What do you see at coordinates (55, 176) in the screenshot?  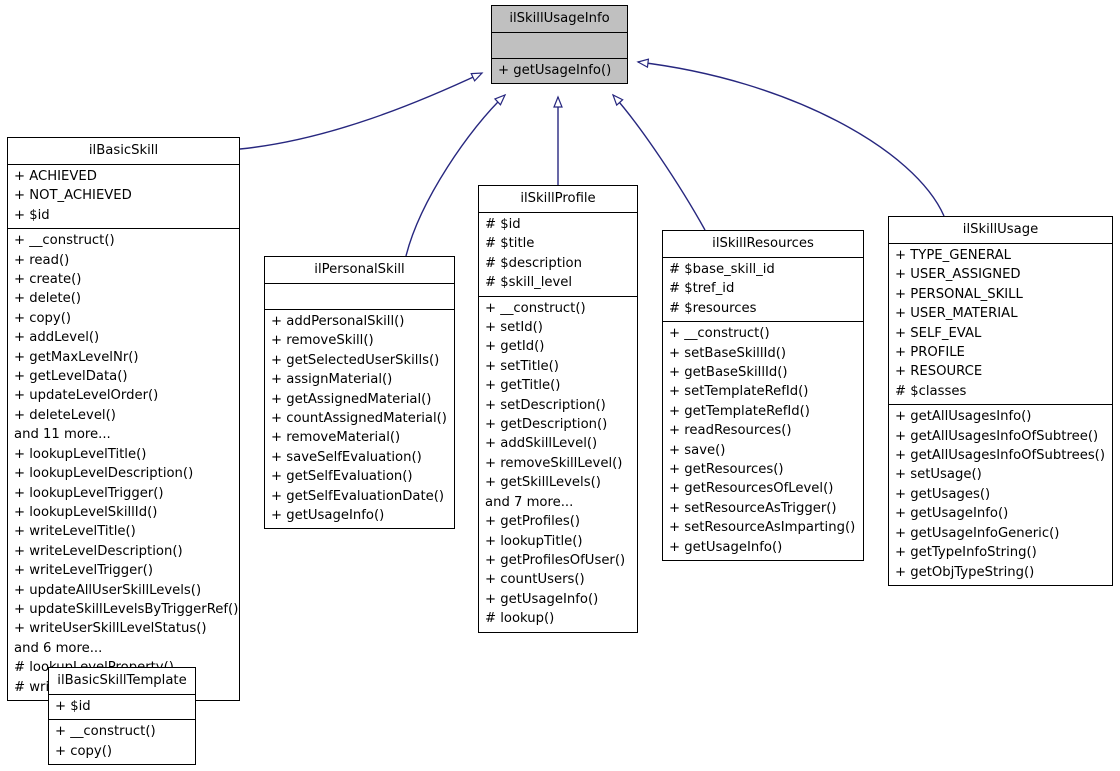 I see `member-item: + ACHIEVED` at bounding box center [55, 176].